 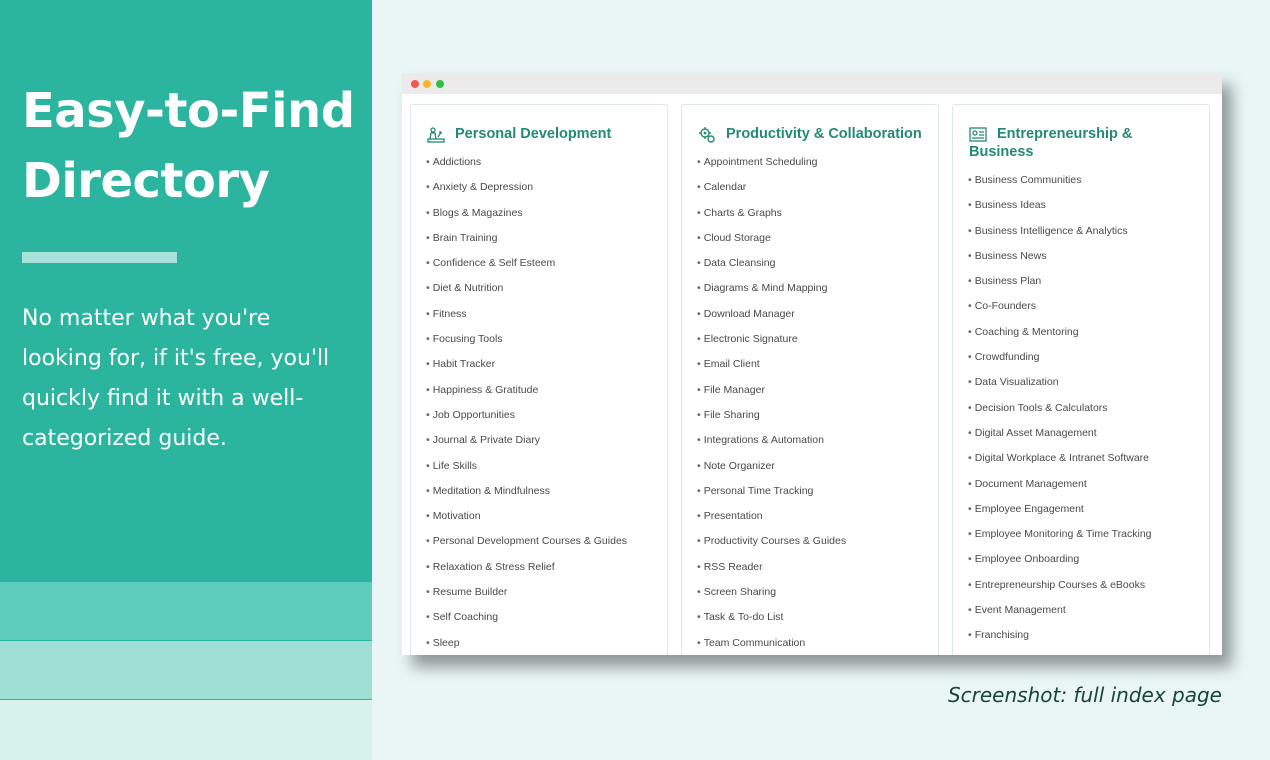 I want to click on category-title-text: Entrepreneurship &, so click(x=1065, y=134).